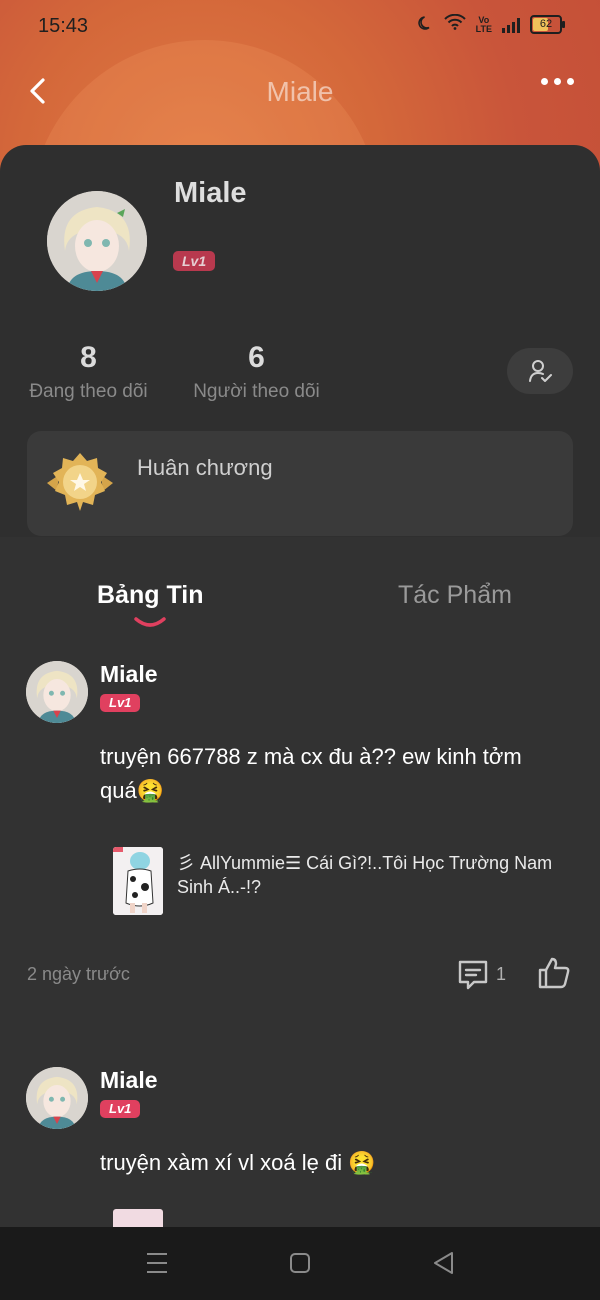  What do you see at coordinates (150, 622) in the screenshot?
I see `active-tab-indicator` at bounding box center [150, 622].